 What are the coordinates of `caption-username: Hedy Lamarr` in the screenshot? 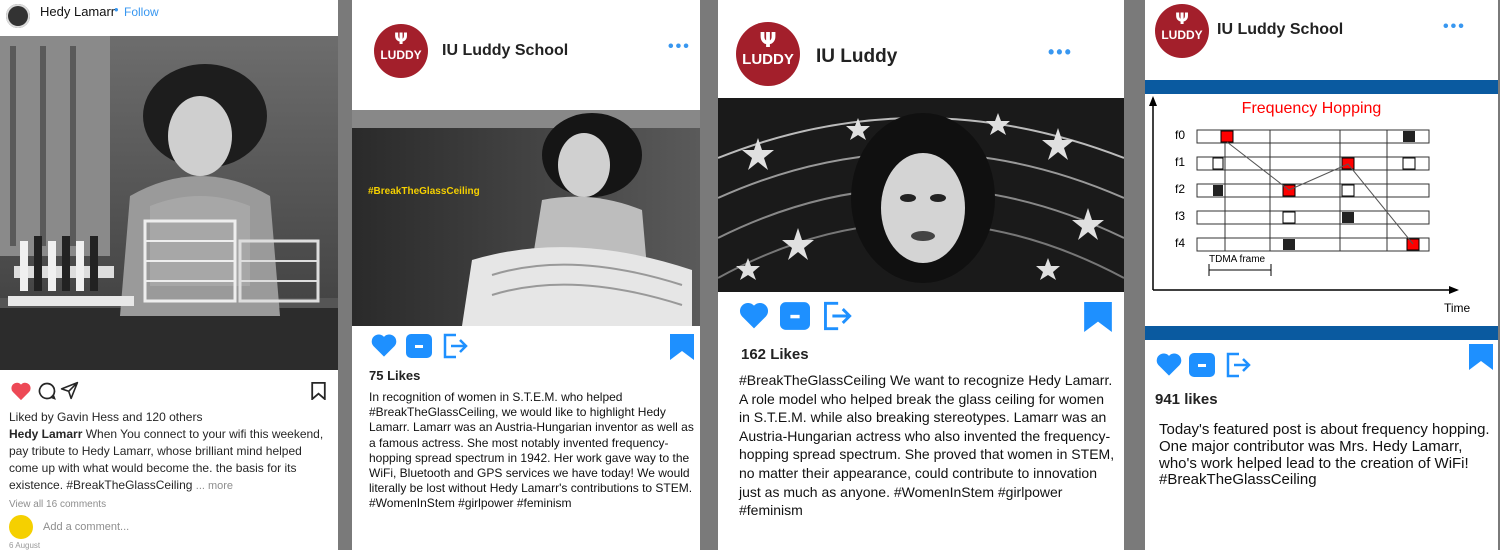 It's located at (45, 434).